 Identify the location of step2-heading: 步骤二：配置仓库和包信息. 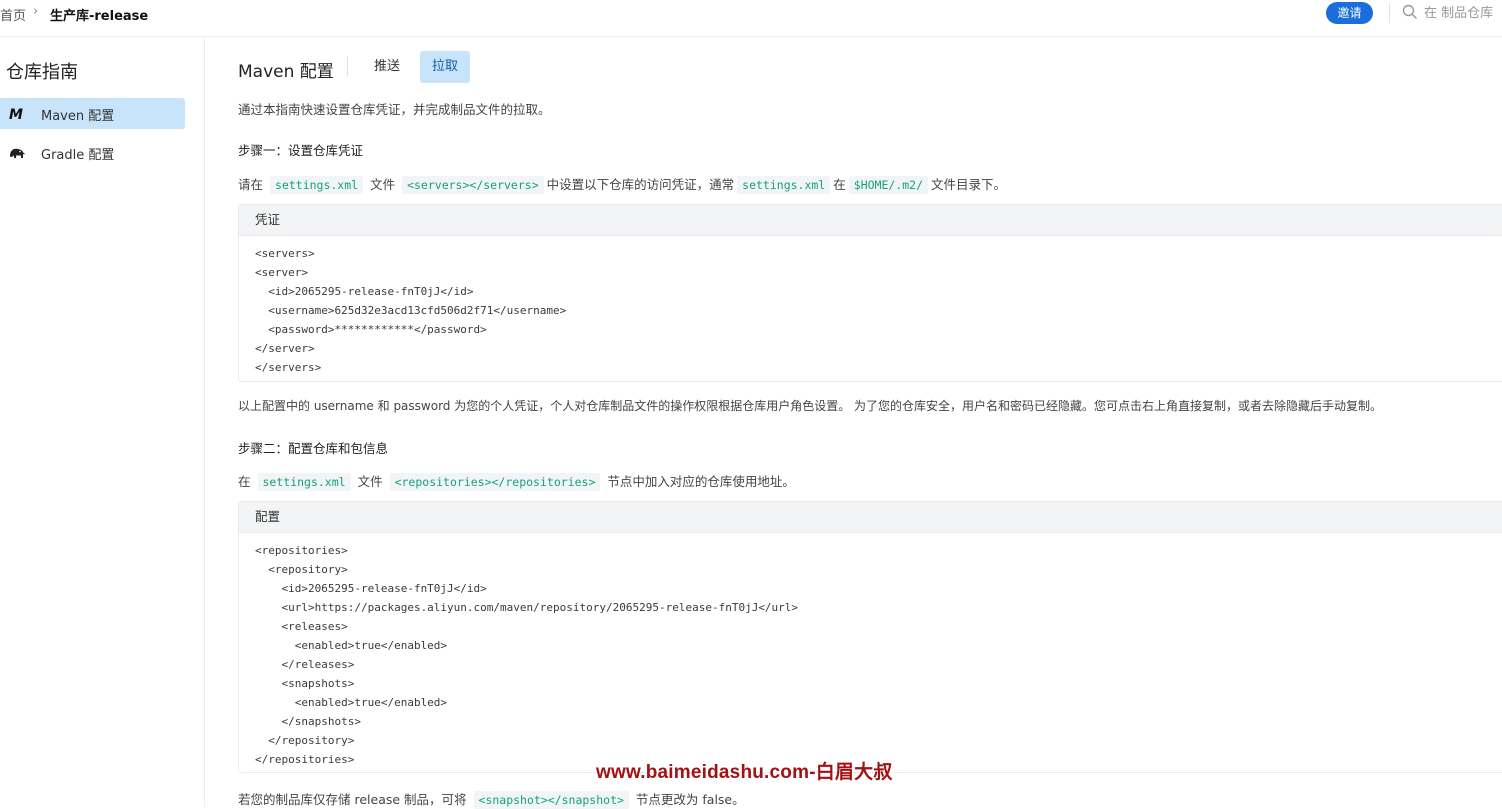
(313, 448).